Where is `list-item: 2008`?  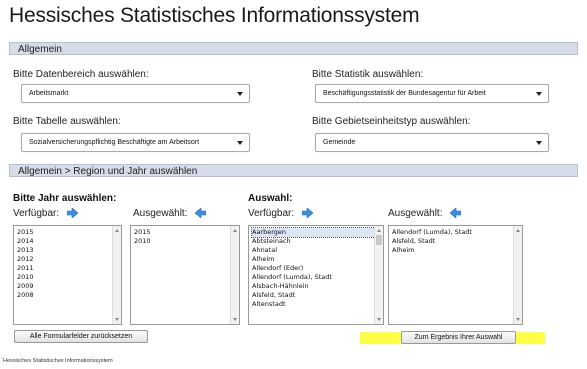
list-item: 2008 is located at coordinates (68, 295).